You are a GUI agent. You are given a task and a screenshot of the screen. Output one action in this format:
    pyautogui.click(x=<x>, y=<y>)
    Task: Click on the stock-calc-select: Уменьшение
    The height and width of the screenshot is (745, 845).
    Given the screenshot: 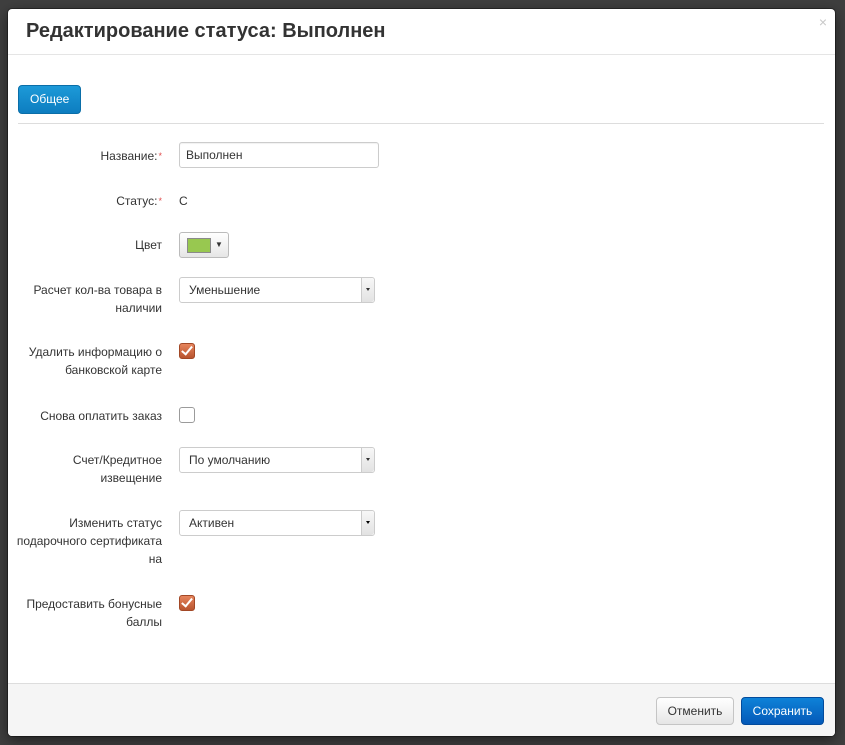 What is the action you would take?
    pyautogui.click(x=277, y=290)
    